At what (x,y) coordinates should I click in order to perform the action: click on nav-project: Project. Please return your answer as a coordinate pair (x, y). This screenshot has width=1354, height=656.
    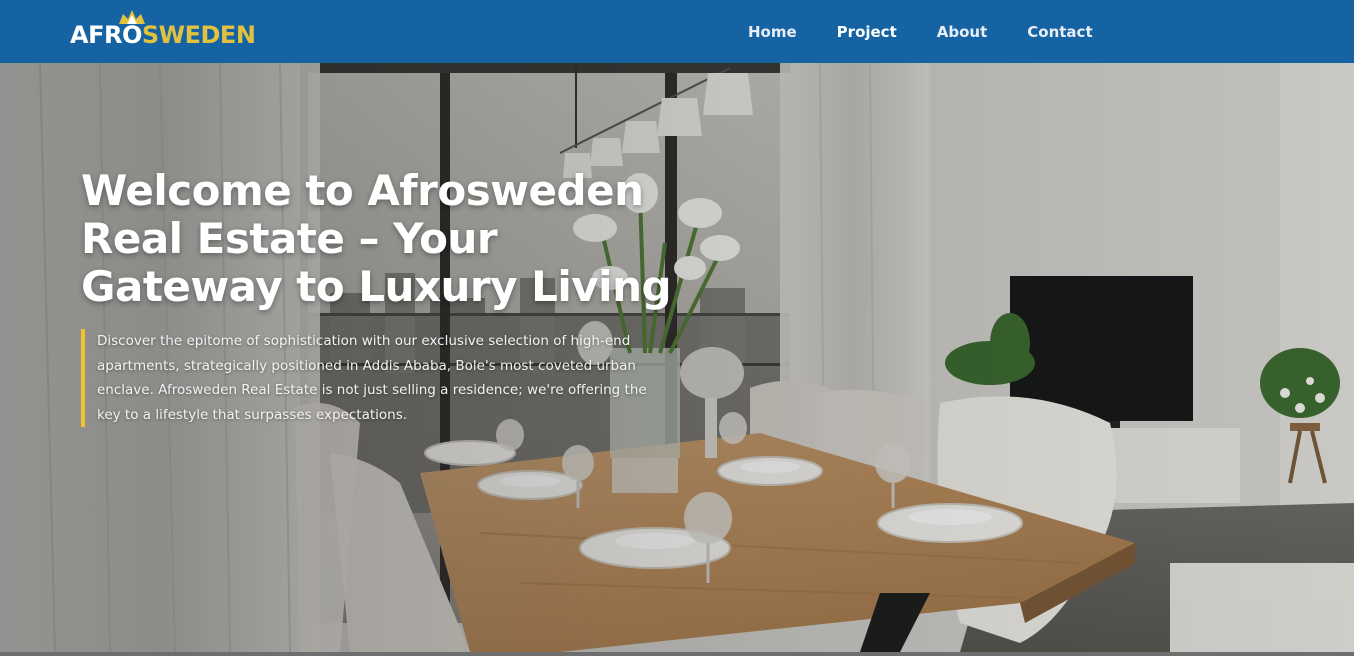
    Looking at the image, I should click on (867, 32).